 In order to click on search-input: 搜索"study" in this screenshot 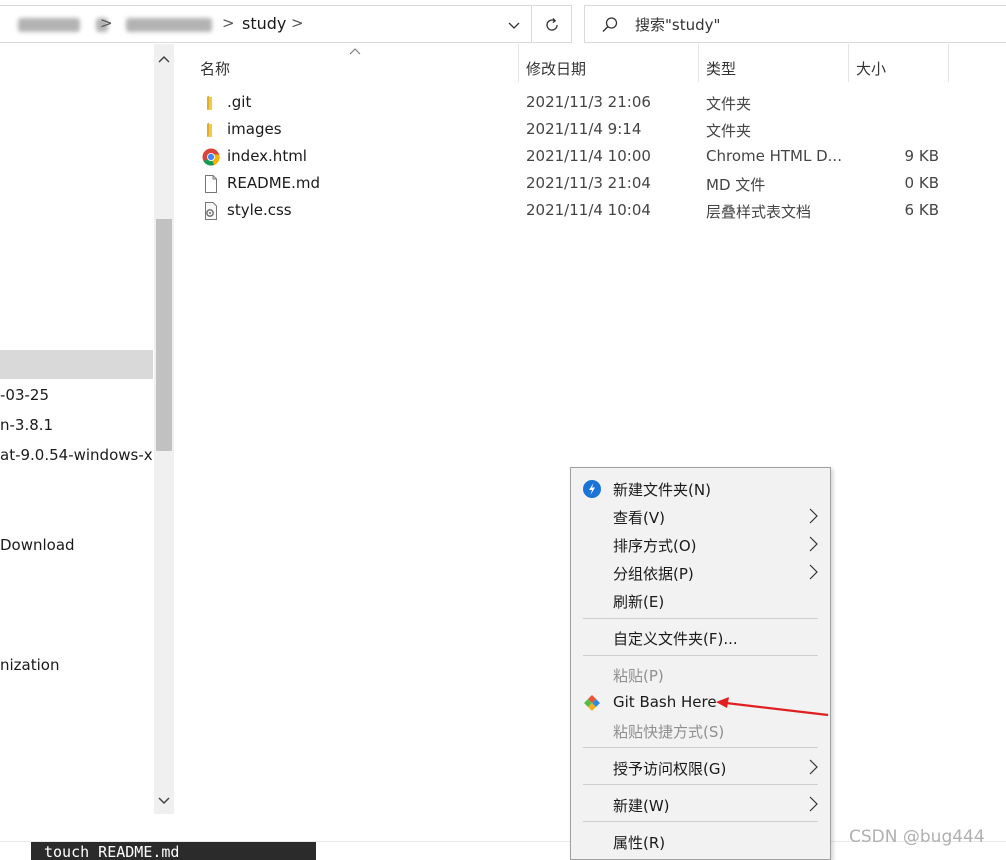, I will do `click(677, 24)`.